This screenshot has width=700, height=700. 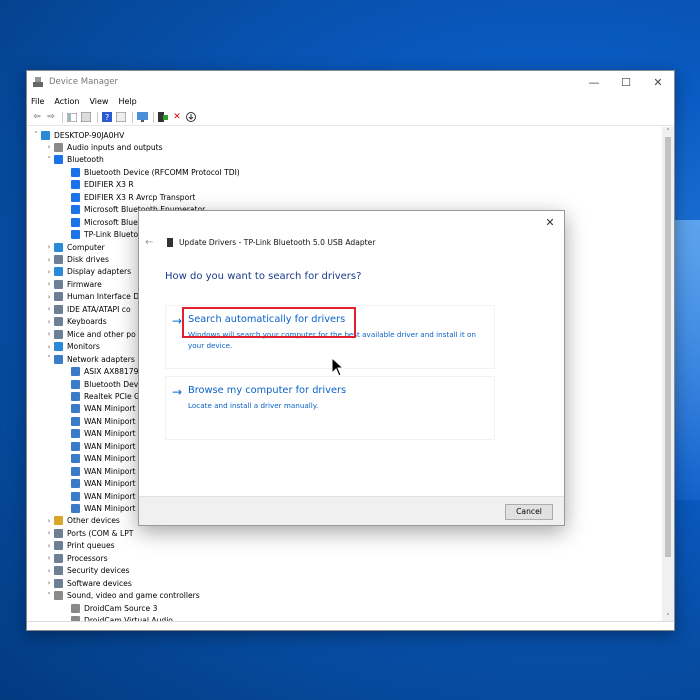 I want to click on tree-category: › Processors, so click(x=76, y=558).